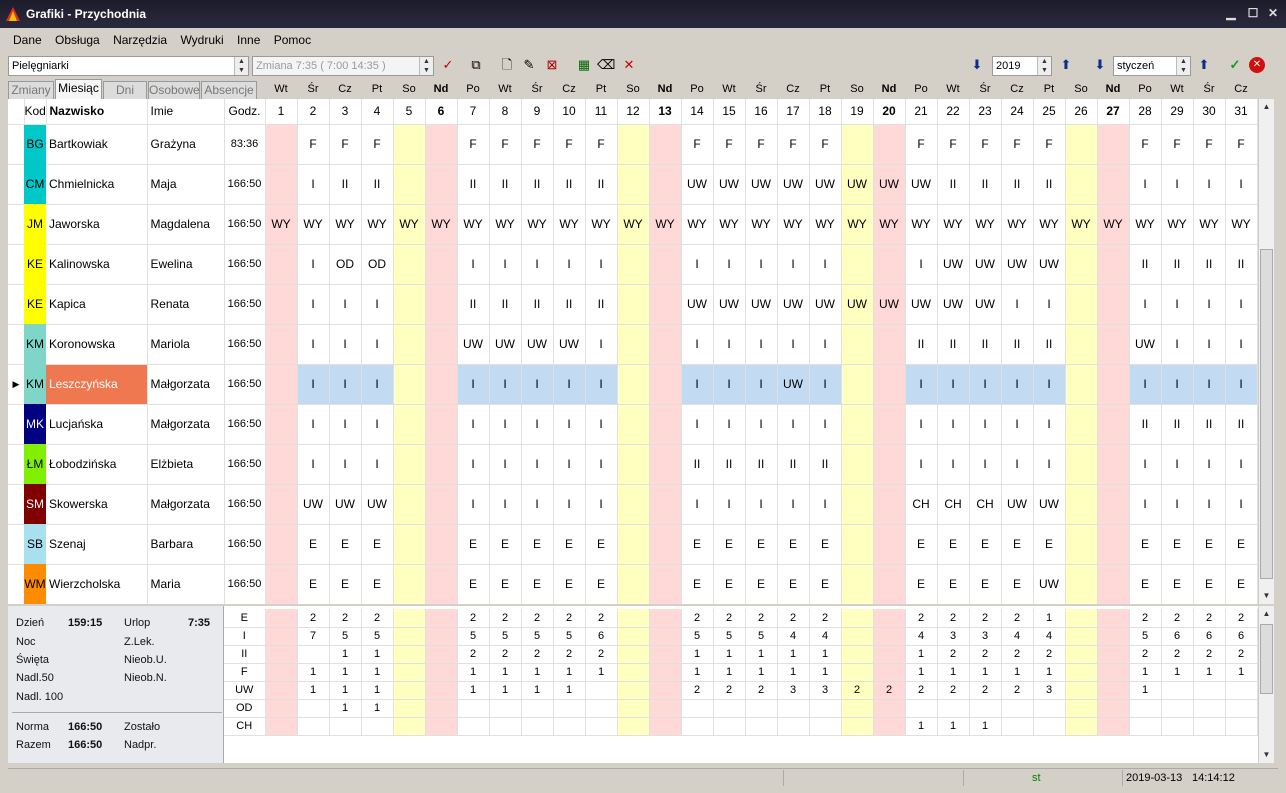 Image resolution: width=1286 pixels, height=793 pixels. What do you see at coordinates (27, 38) in the screenshot?
I see `menu-dane: Dane` at bounding box center [27, 38].